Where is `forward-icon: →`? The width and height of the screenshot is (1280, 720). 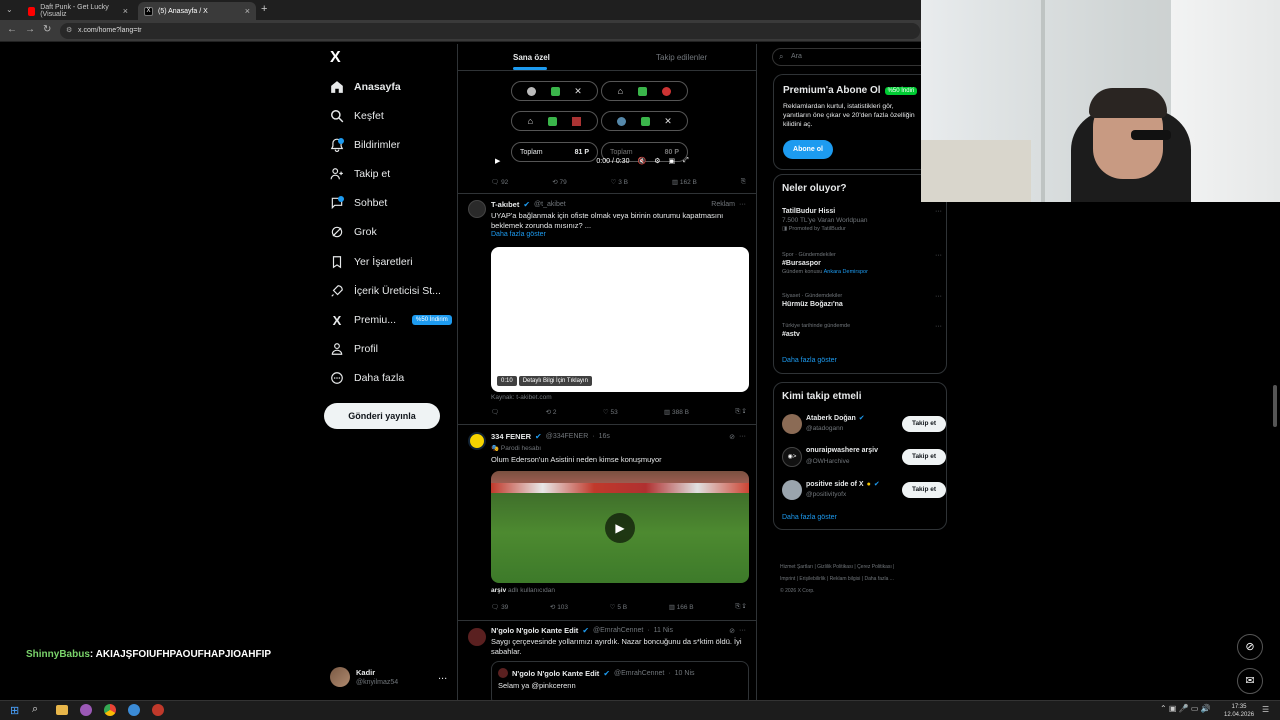 forward-icon: → is located at coordinates (30, 29).